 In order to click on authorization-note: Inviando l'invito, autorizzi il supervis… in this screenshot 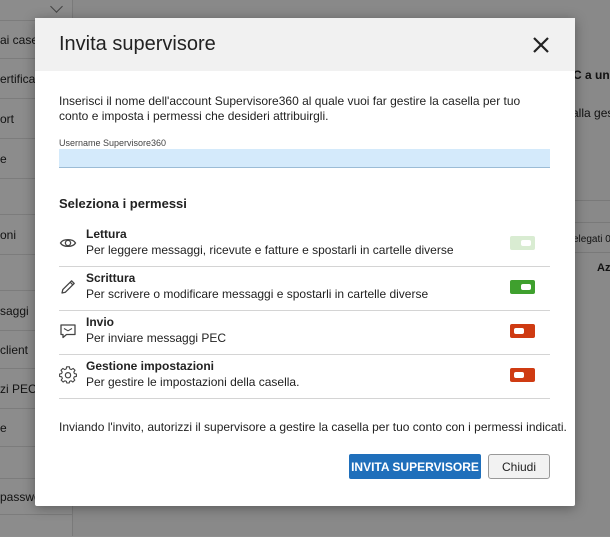, I will do `click(313, 427)`.